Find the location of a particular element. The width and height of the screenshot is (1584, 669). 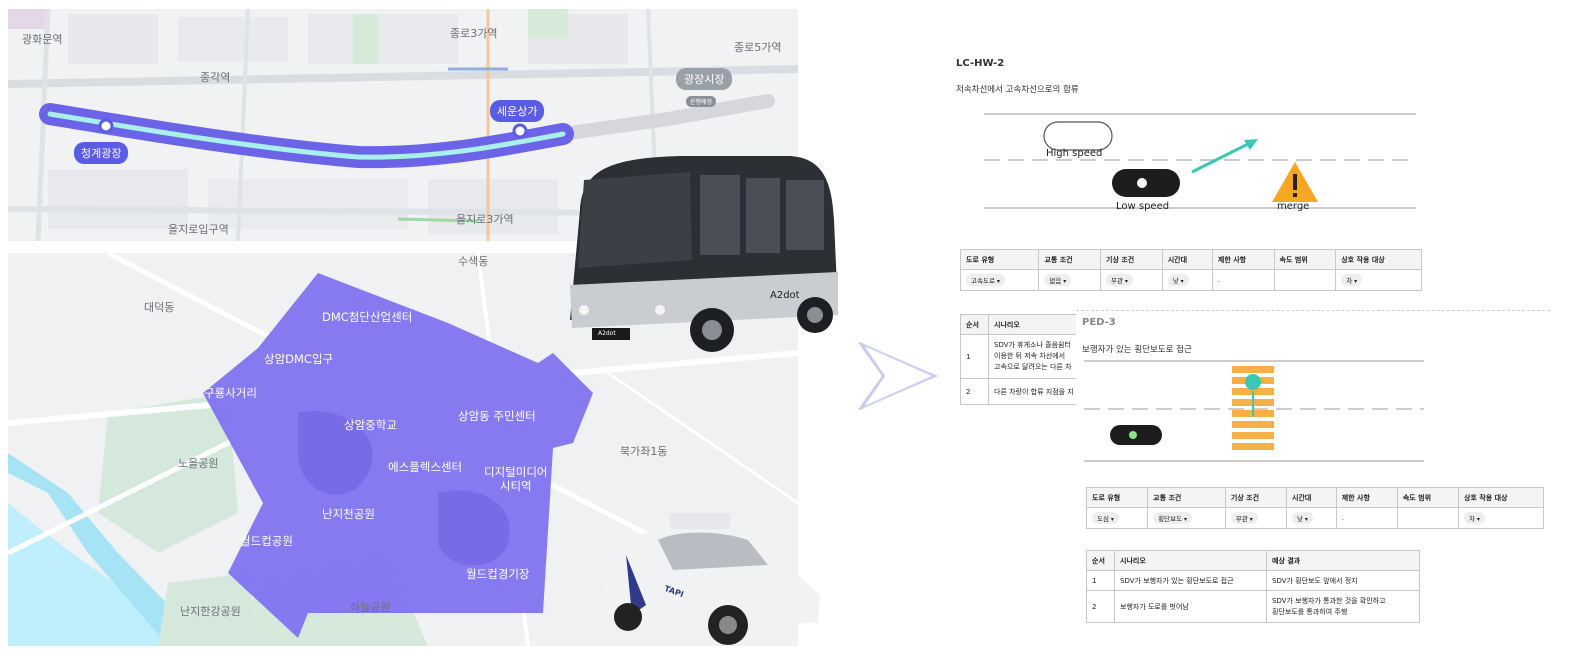

route-pin: 세운상가 is located at coordinates (517, 111).